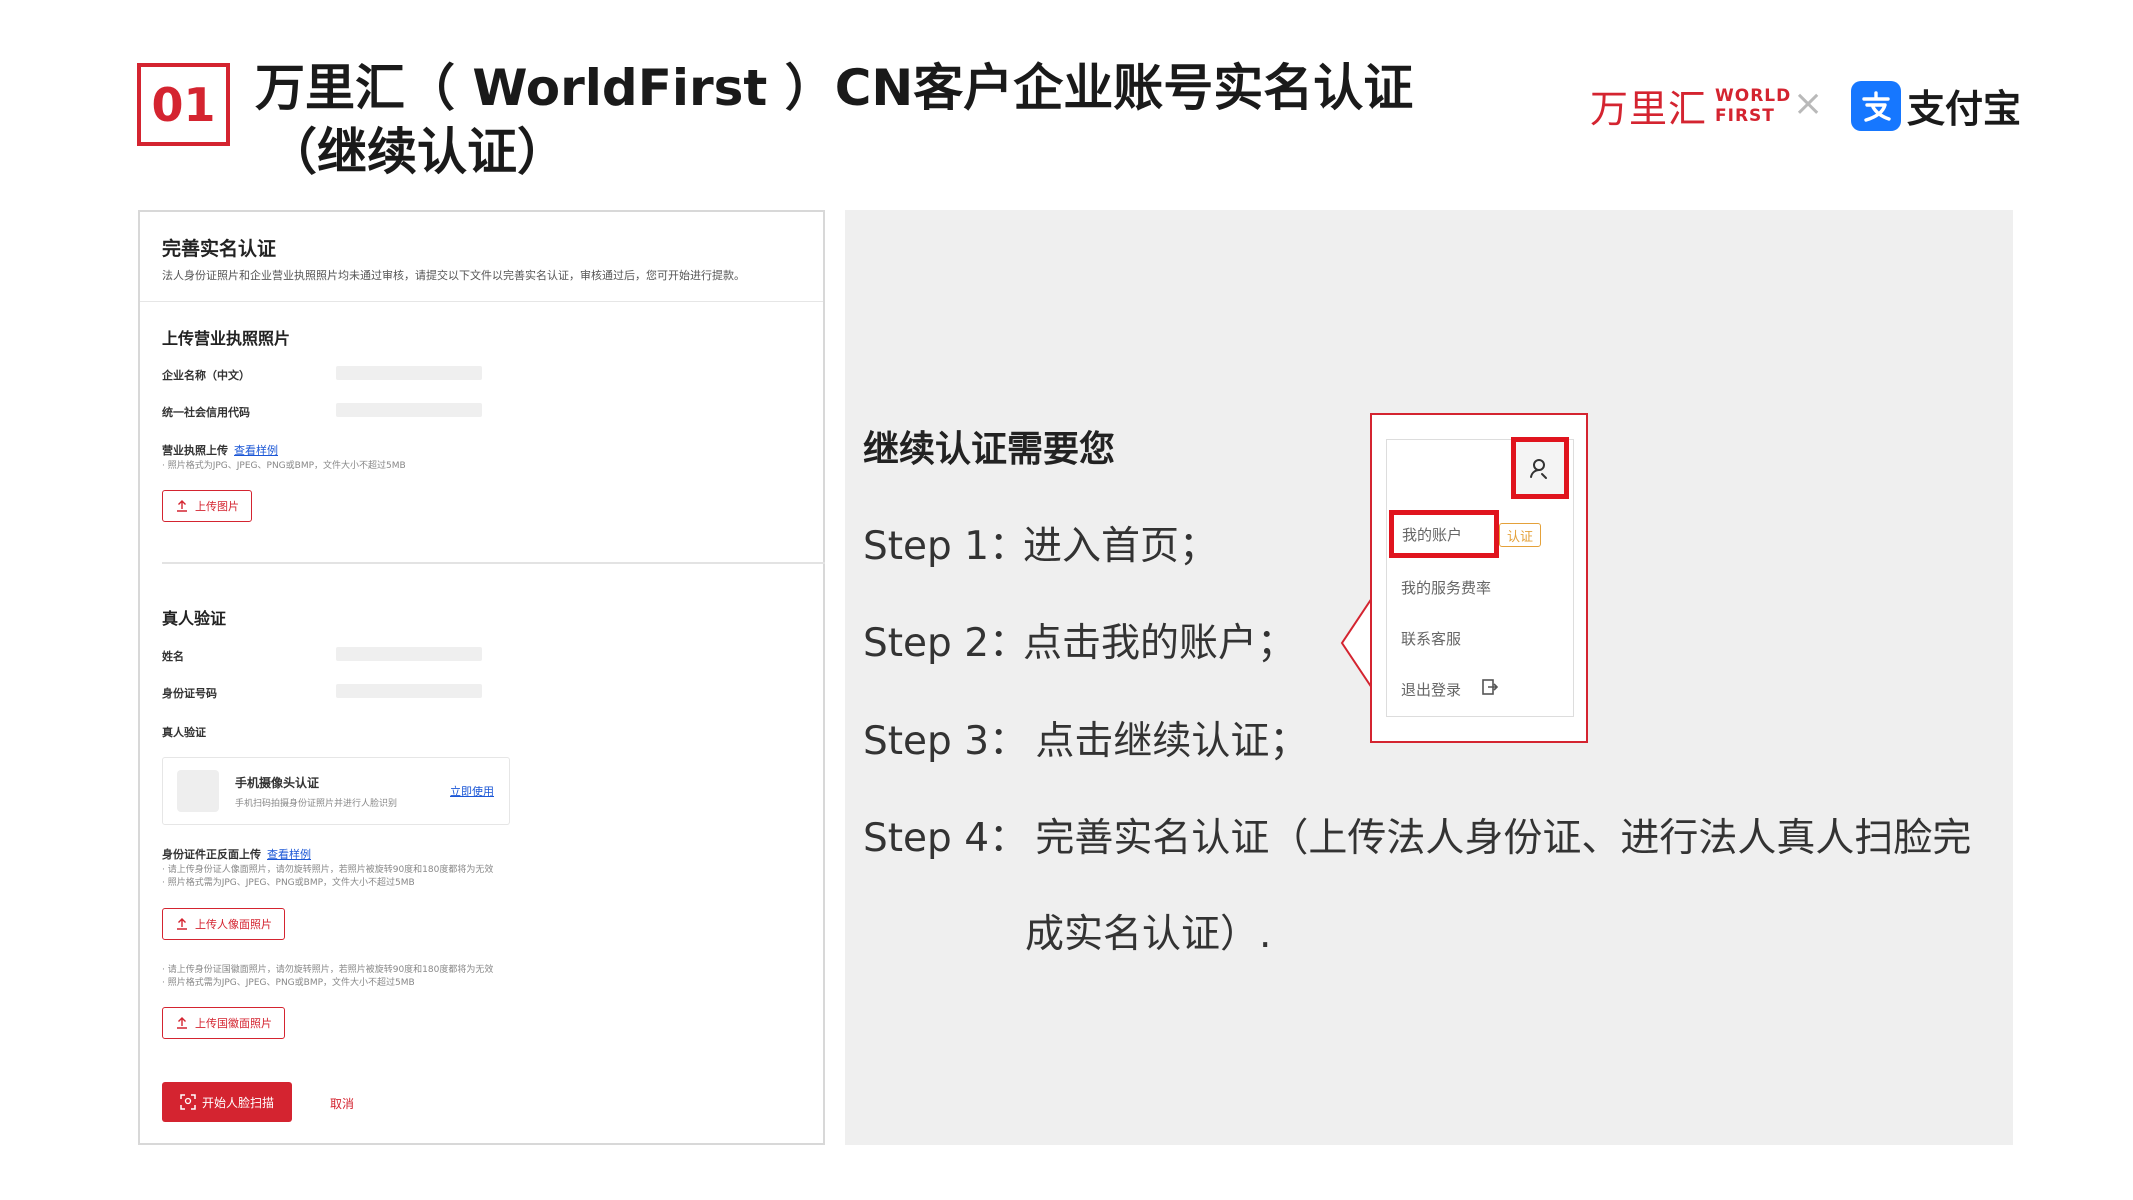 The width and height of the screenshot is (2133, 1200). I want to click on upload-image-button: 上传图片, so click(207, 506).